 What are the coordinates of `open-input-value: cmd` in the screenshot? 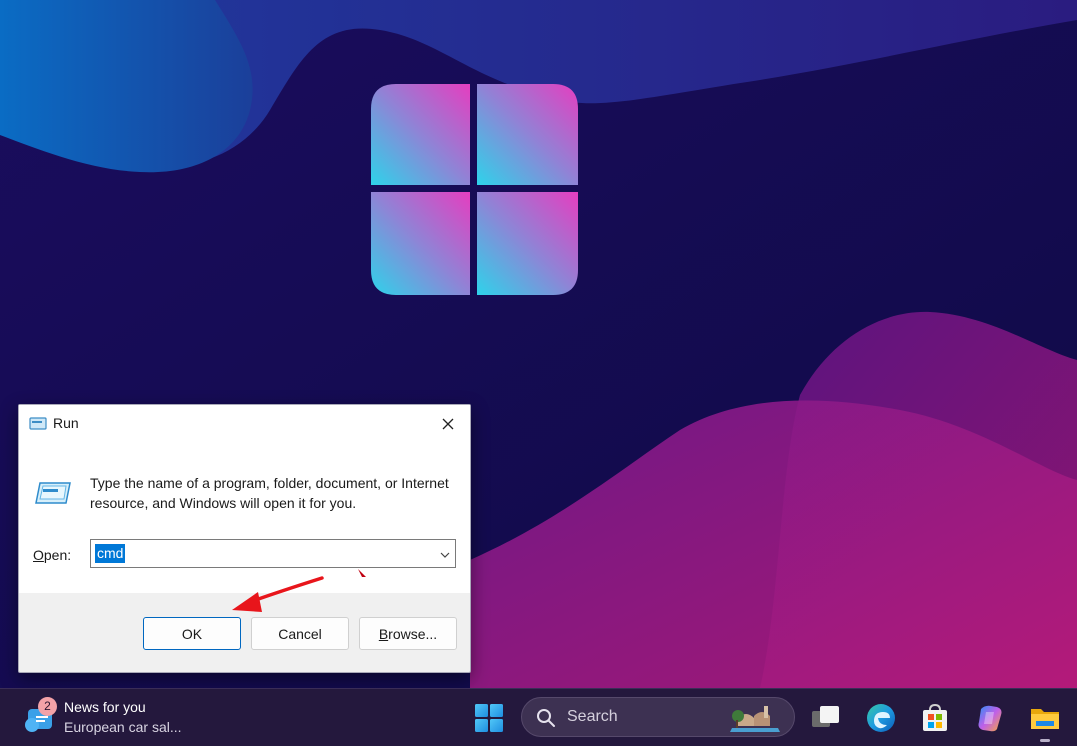 It's located at (110, 553).